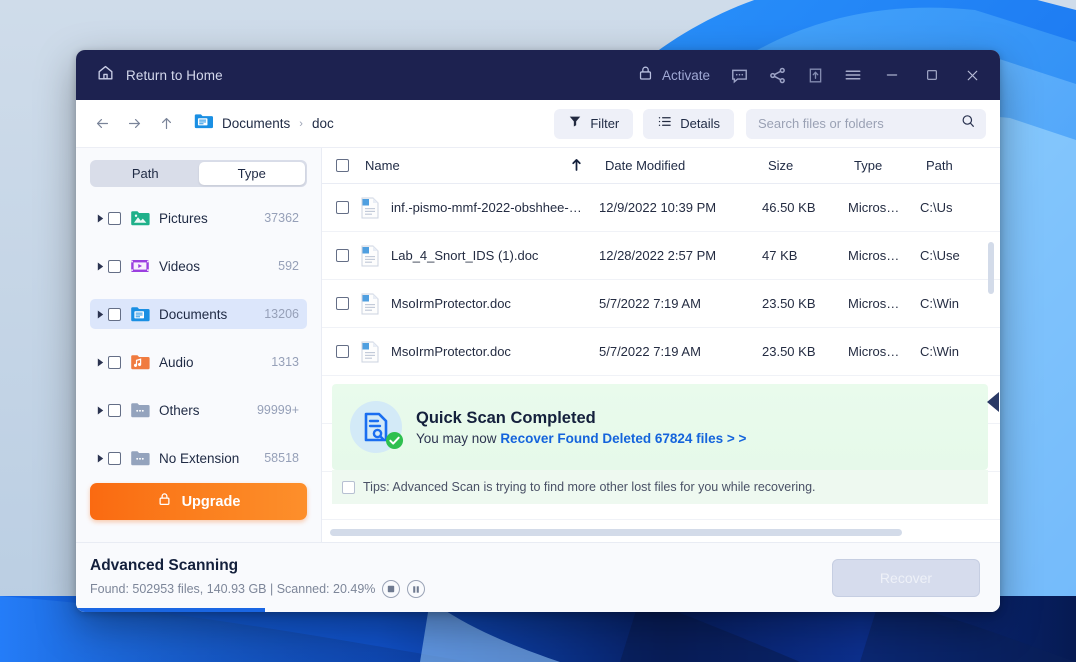 The image size is (1076, 662). I want to click on sidebar-checkbox-pictures, so click(114, 218).